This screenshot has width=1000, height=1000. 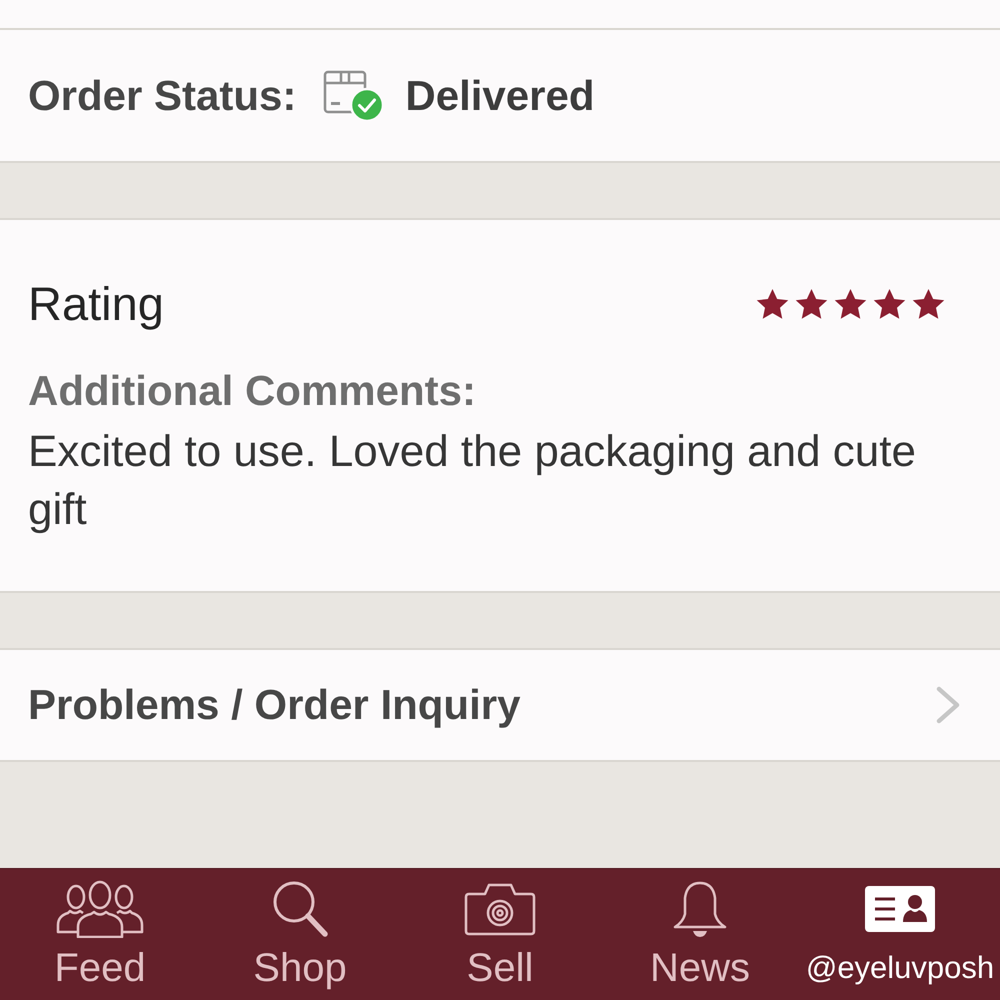 I want to click on people-icon, so click(x=100, y=909).